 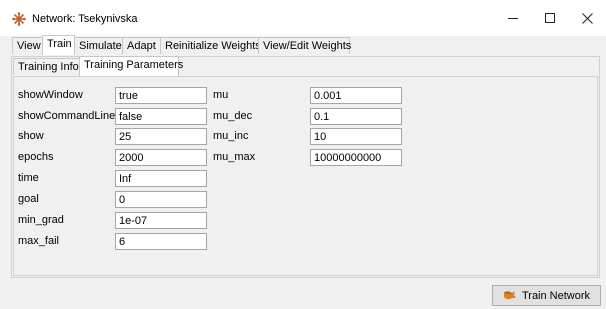 I want to click on param-field-mu, so click(x=356, y=95).